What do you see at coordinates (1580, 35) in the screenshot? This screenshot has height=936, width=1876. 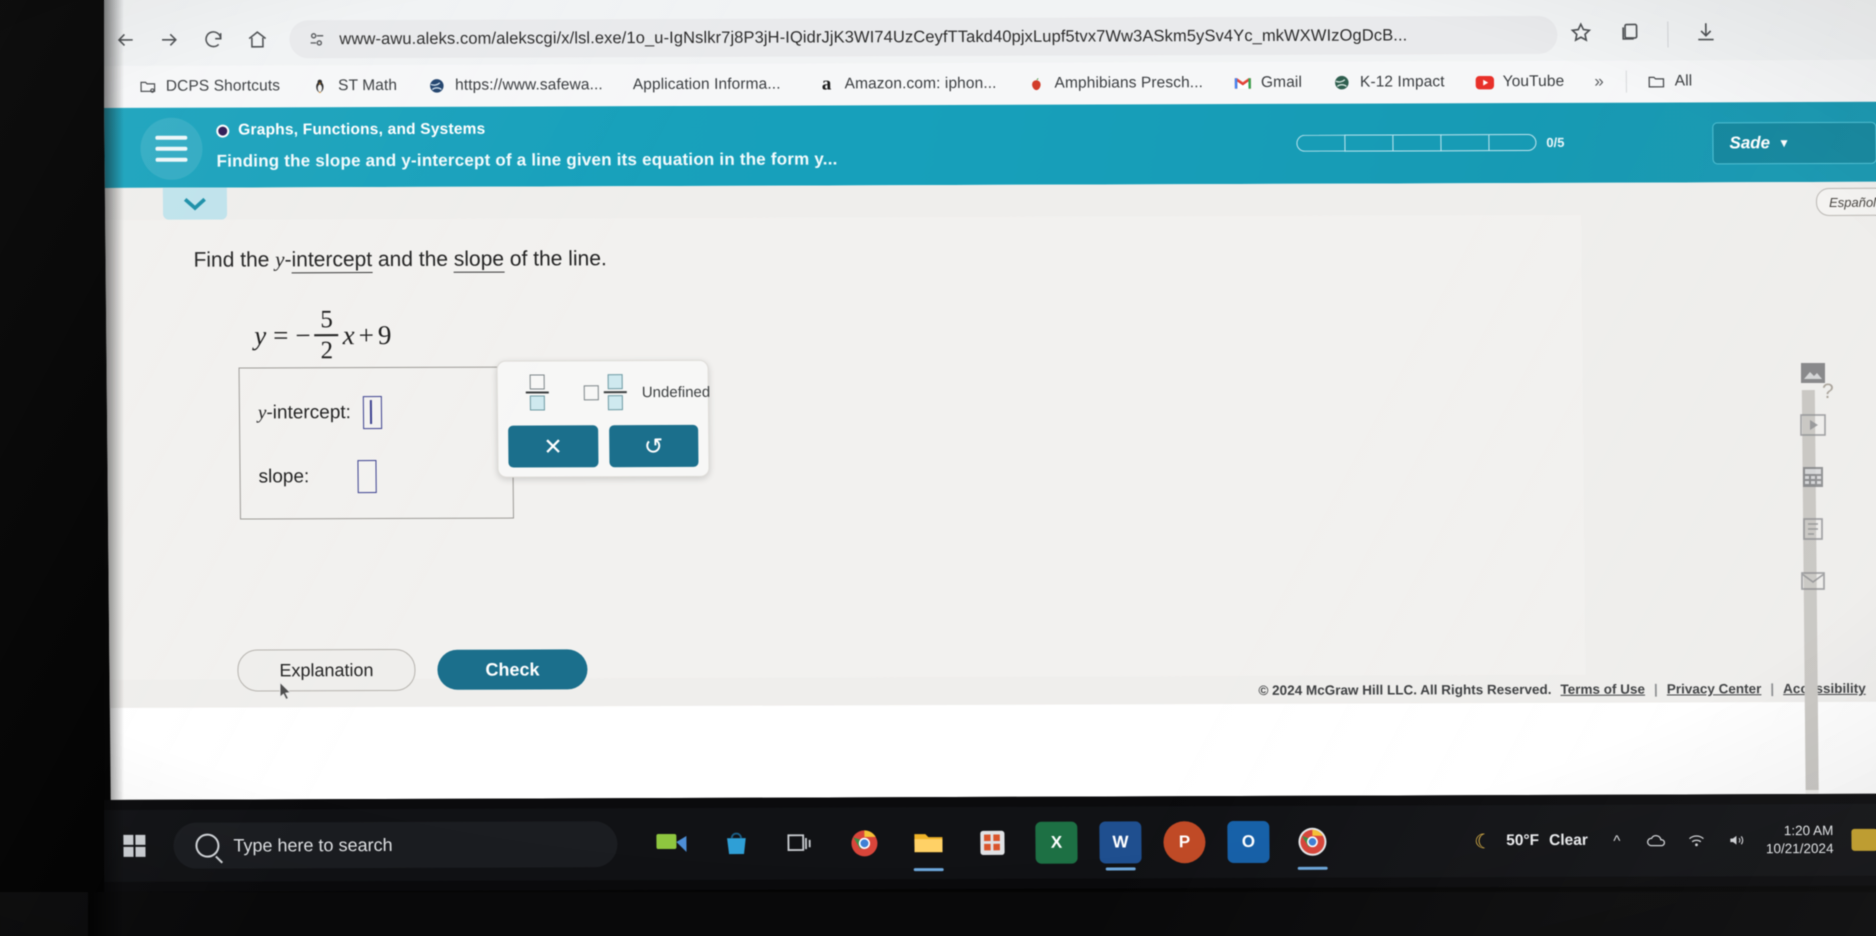 I see `star-icon` at bounding box center [1580, 35].